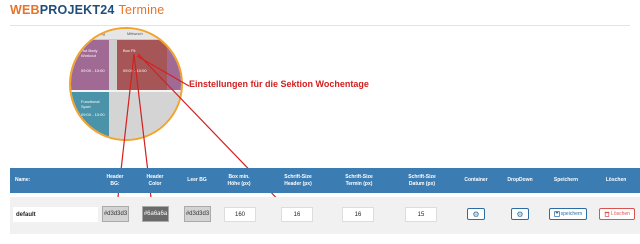 The image size is (640, 244). What do you see at coordinates (155, 214) in the screenshot?
I see `header-color-picker: #6a6a6a` at bounding box center [155, 214].